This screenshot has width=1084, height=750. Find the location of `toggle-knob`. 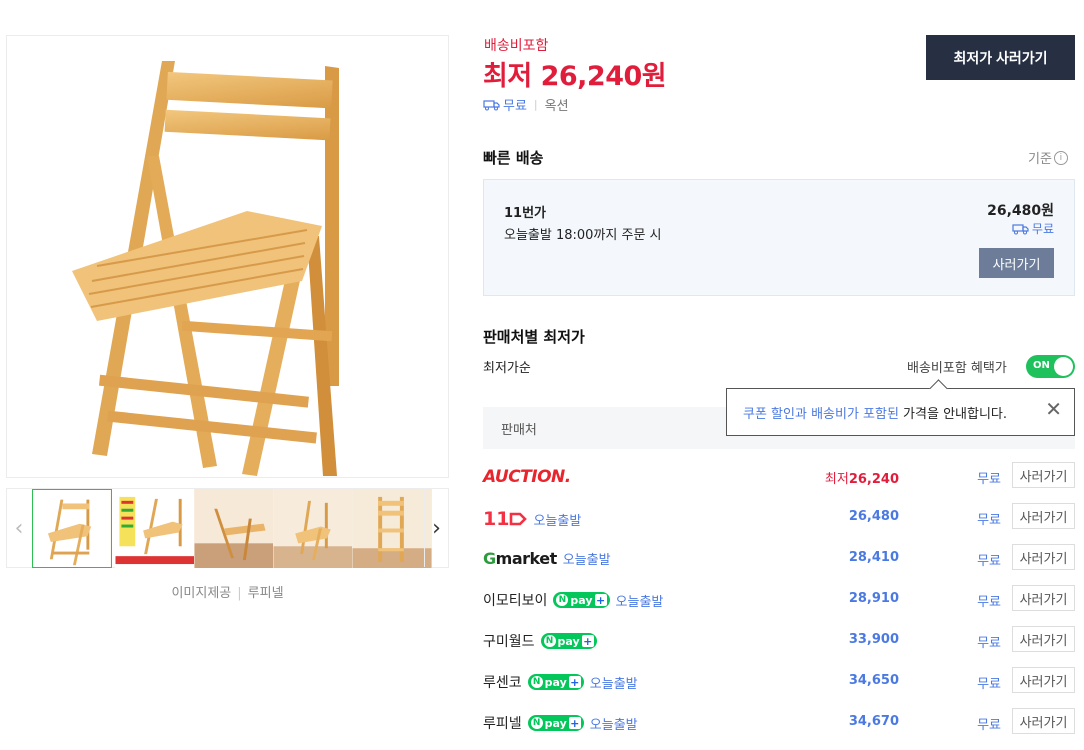

toggle-knob is located at coordinates (1063, 366).